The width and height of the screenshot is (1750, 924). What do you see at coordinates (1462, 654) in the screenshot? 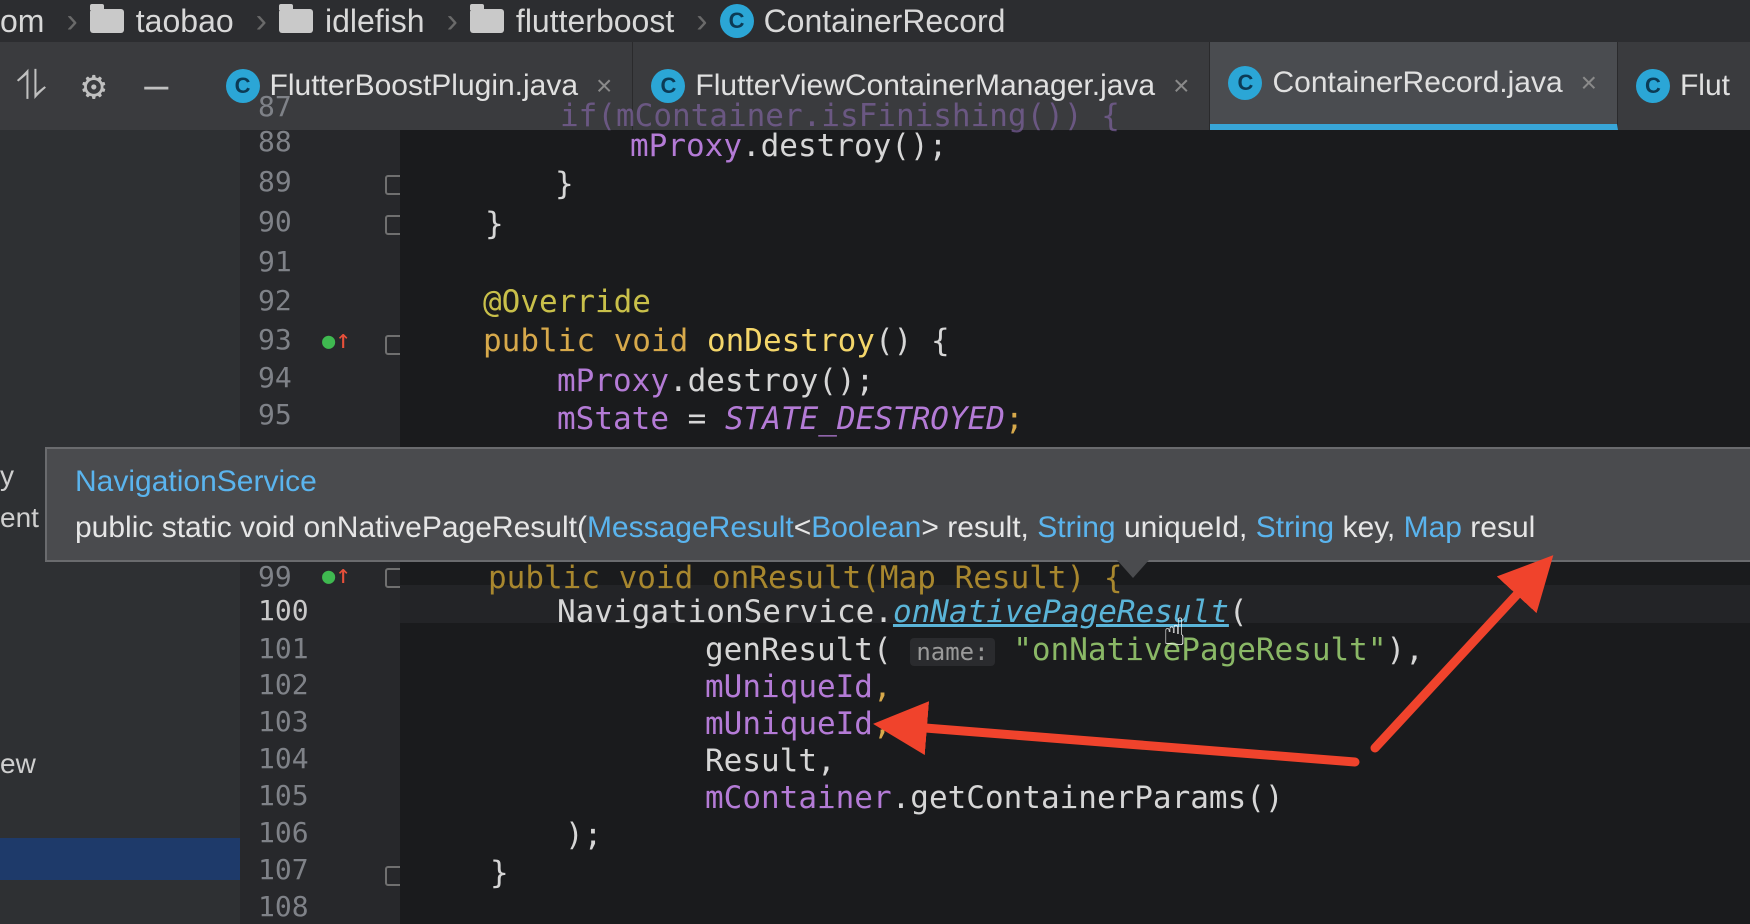
I see `arrow-to-key-param` at bounding box center [1462, 654].